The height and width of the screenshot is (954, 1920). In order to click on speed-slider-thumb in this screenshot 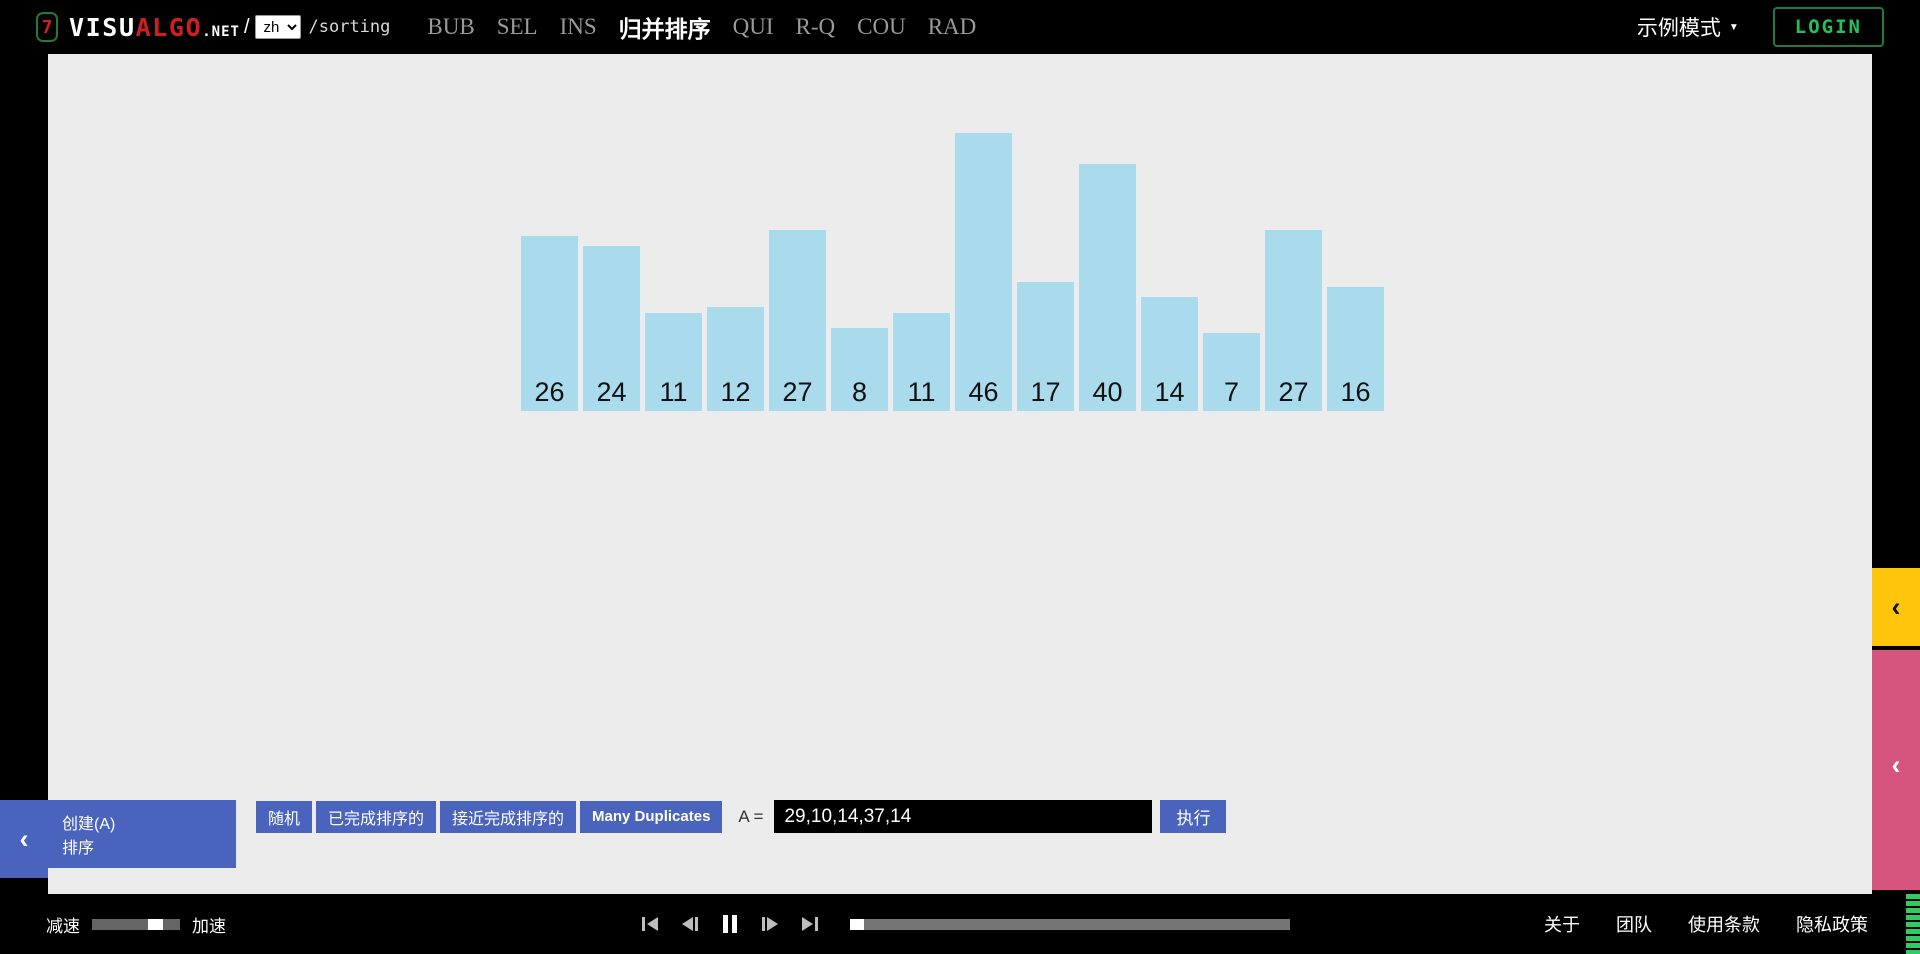, I will do `click(155, 924)`.